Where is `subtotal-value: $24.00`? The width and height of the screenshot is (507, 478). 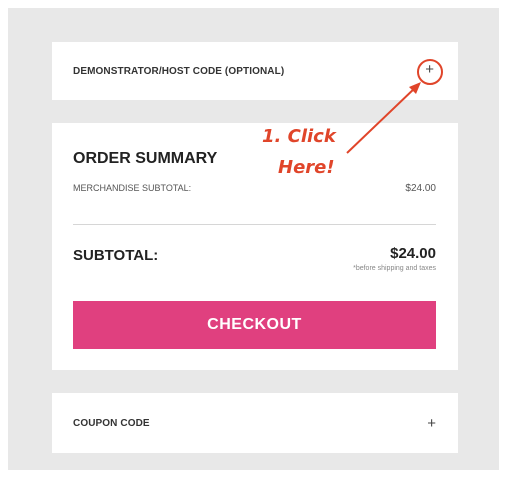
subtotal-value: $24.00 is located at coordinates (413, 253).